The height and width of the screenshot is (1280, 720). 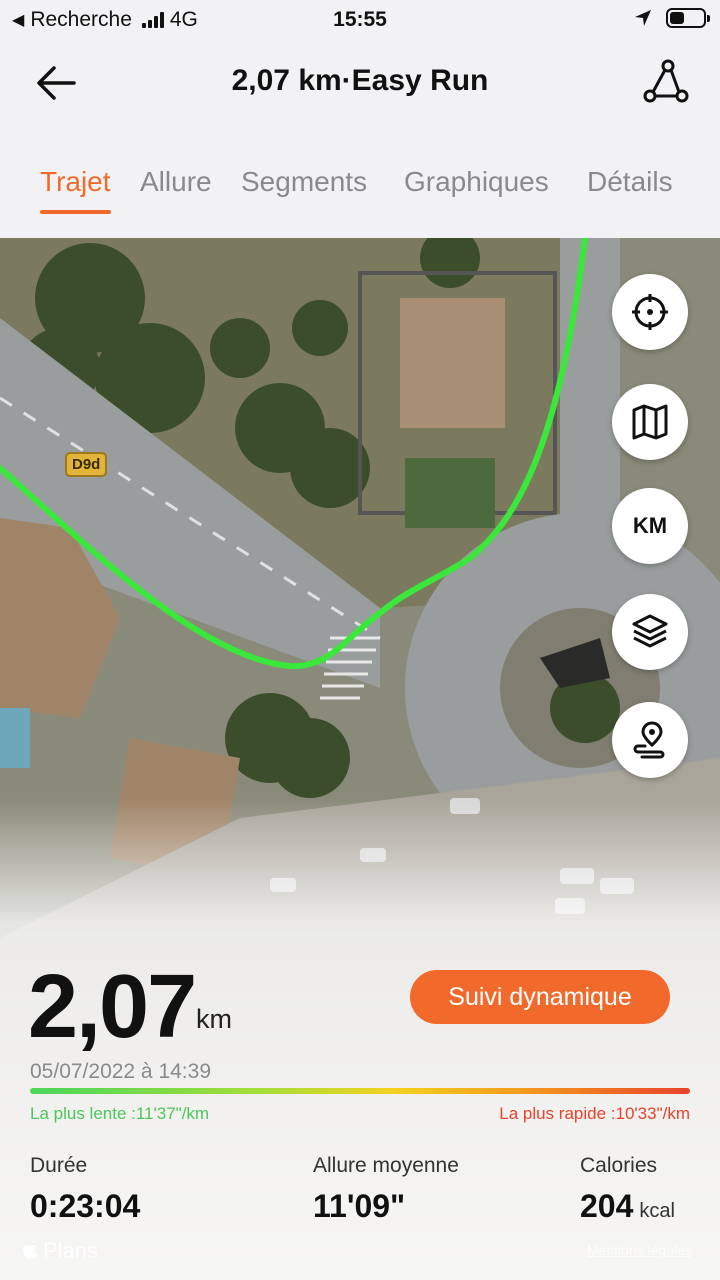 What do you see at coordinates (643, 18) in the screenshot?
I see `location-arrow-icon` at bounding box center [643, 18].